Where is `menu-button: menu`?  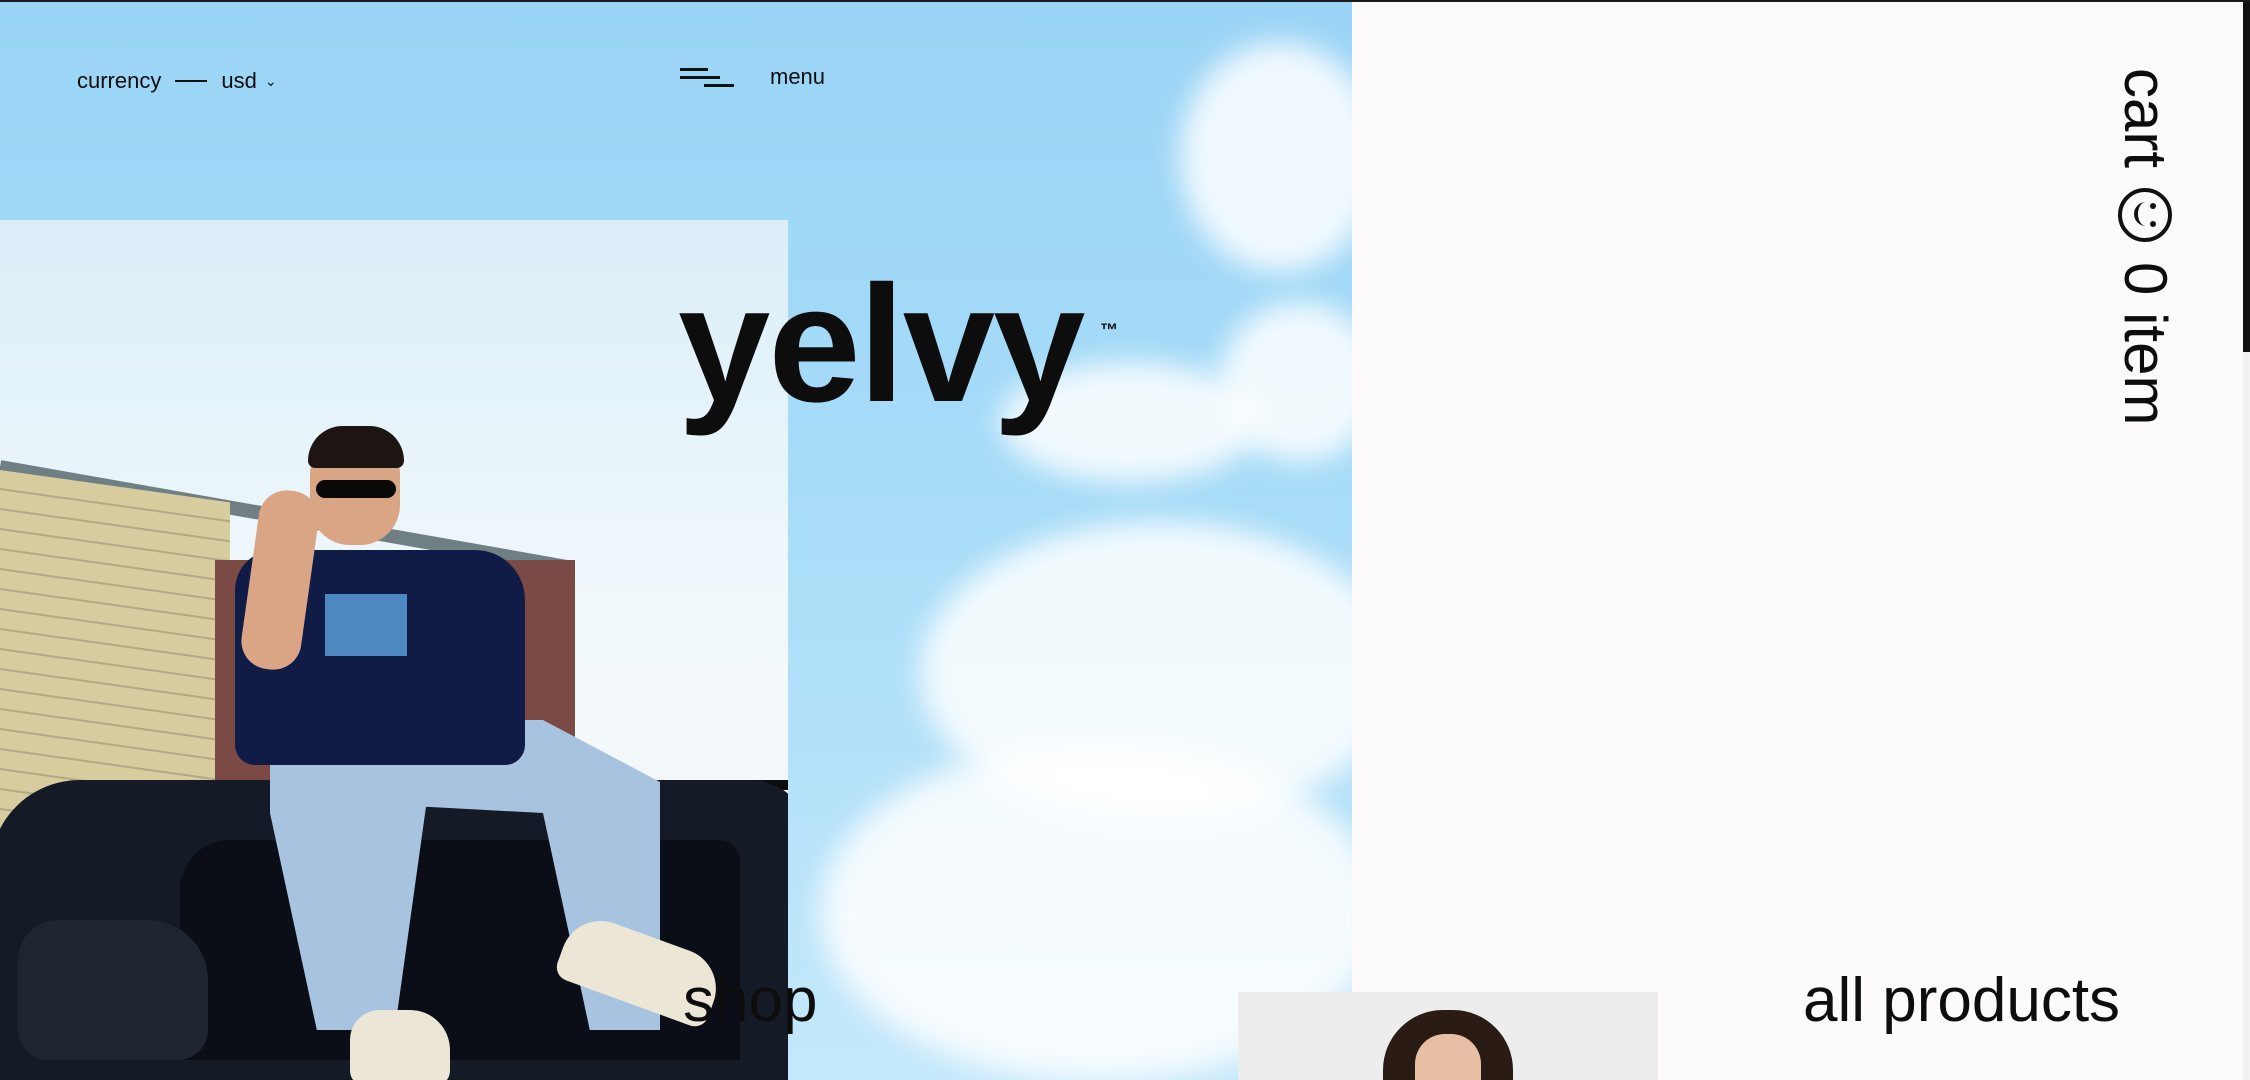
menu-button: menu is located at coordinates (752, 77).